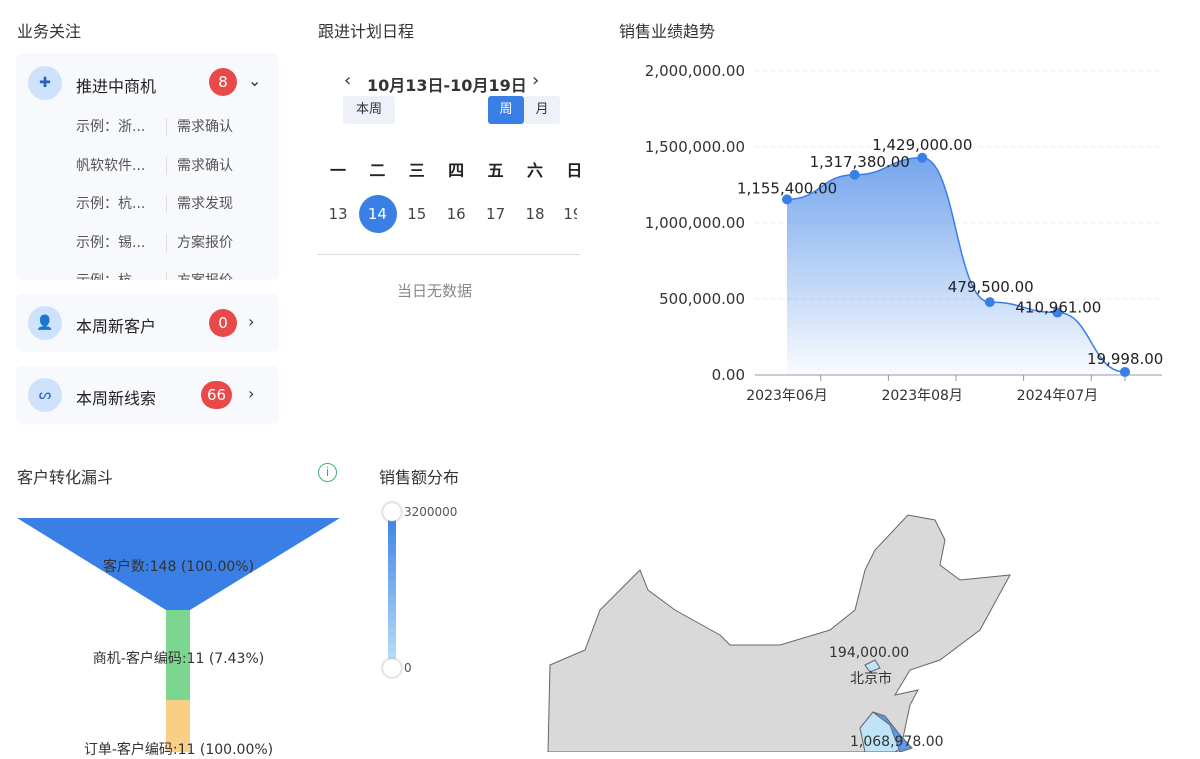 Image resolution: width=1200 pixels, height=759 pixels. Describe the element at coordinates (786, 396) in the screenshot. I see `x-tick-label: 2023年06月` at that location.